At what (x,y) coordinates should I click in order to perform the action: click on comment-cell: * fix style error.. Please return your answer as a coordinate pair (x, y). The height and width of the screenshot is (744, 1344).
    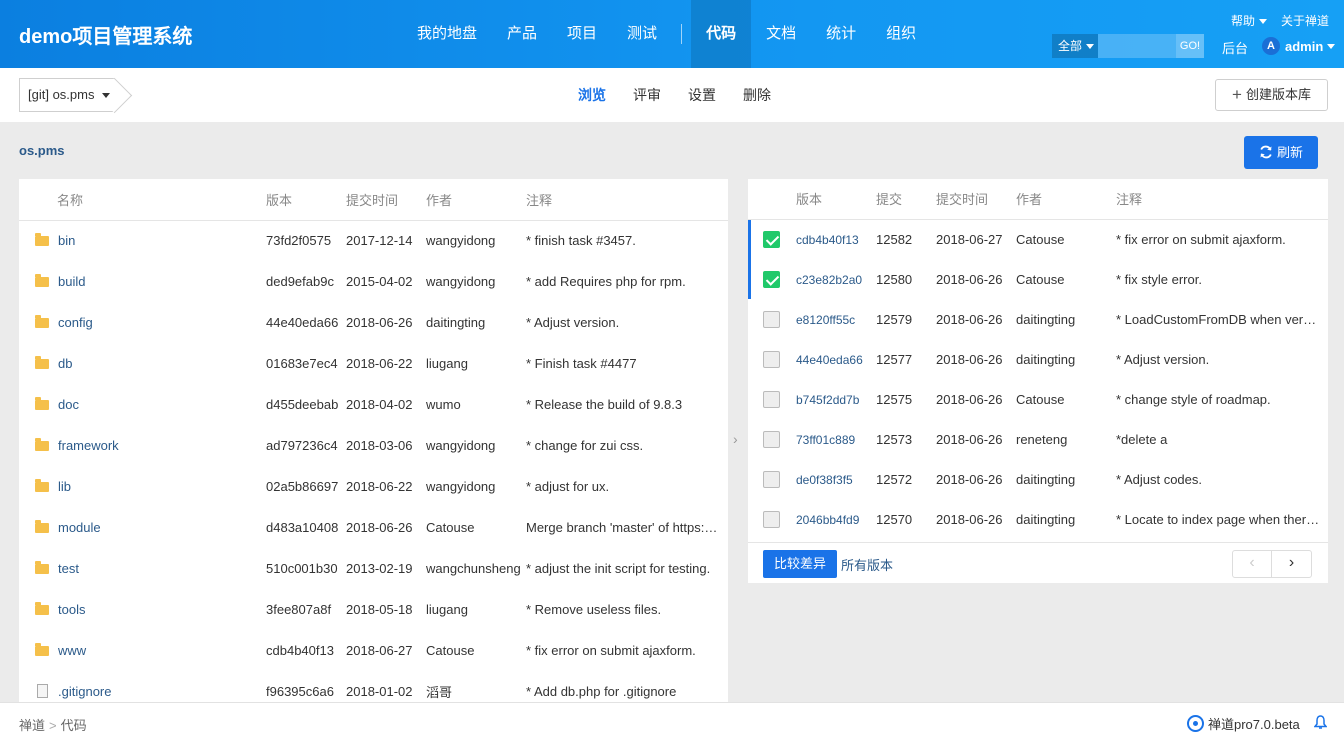
    Looking at the image, I should click on (1159, 279).